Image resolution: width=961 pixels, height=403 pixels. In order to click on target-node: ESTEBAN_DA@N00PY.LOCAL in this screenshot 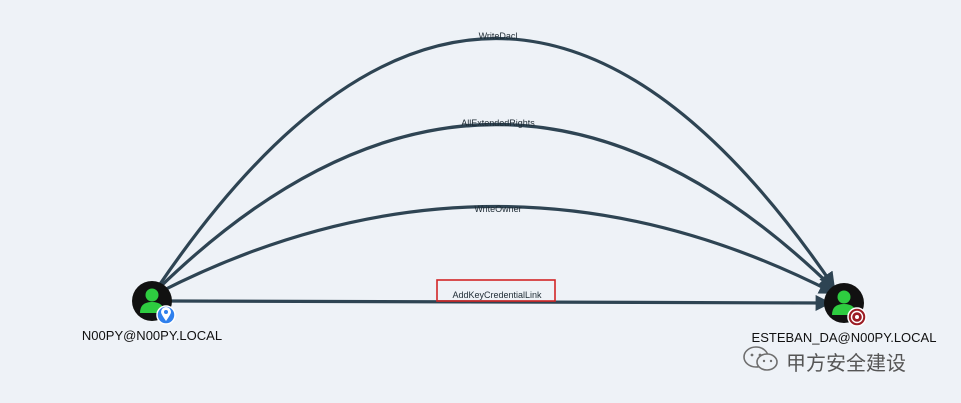, I will do `click(844, 314)`.